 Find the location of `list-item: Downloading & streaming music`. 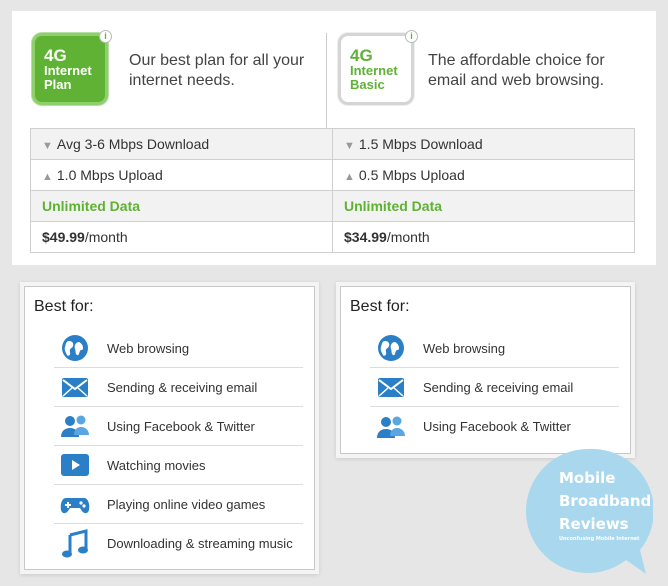

list-item: Downloading & streaming music is located at coordinates (178, 543).